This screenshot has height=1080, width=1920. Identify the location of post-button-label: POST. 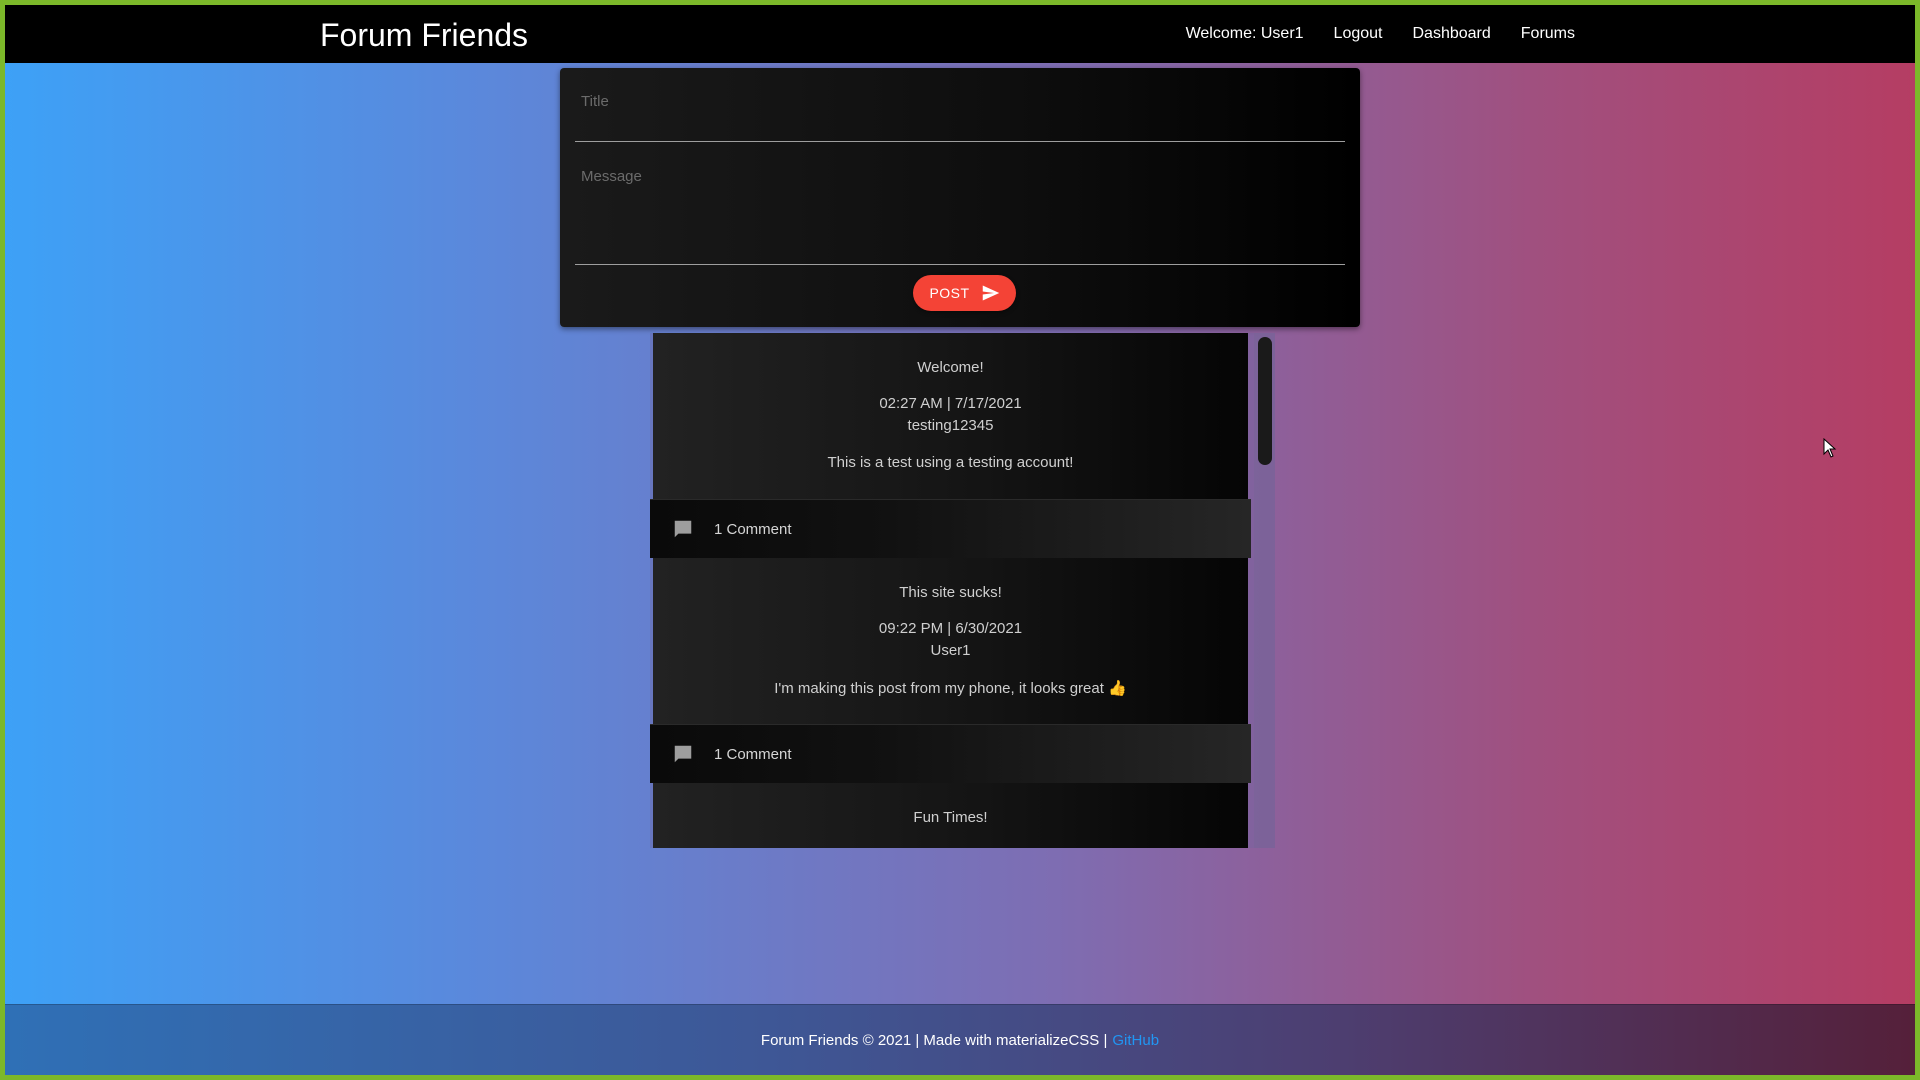
(949, 293).